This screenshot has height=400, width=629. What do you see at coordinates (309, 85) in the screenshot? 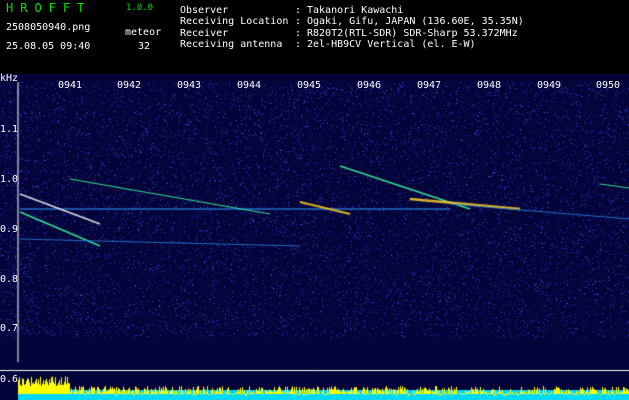
I see `time-tick-label: 0945` at bounding box center [309, 85].